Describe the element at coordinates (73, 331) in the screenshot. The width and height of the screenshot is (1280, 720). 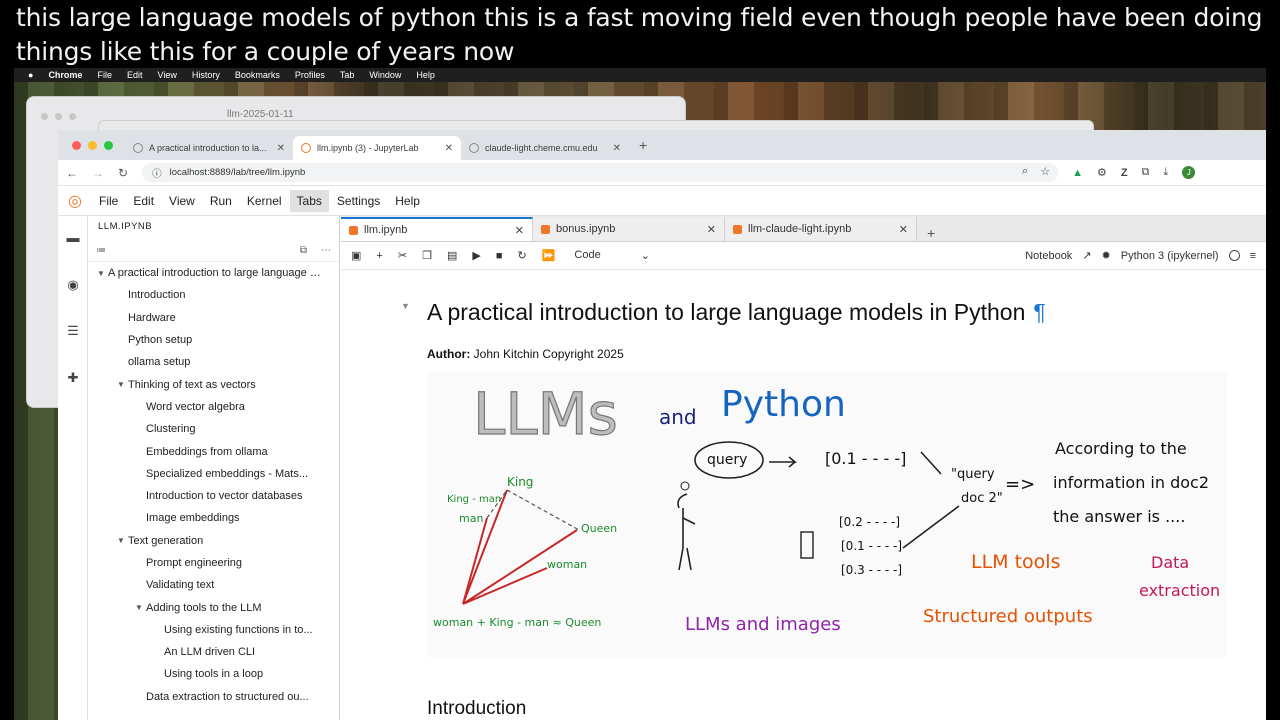
I see `table-of-contents-icon: ☰` at that location.